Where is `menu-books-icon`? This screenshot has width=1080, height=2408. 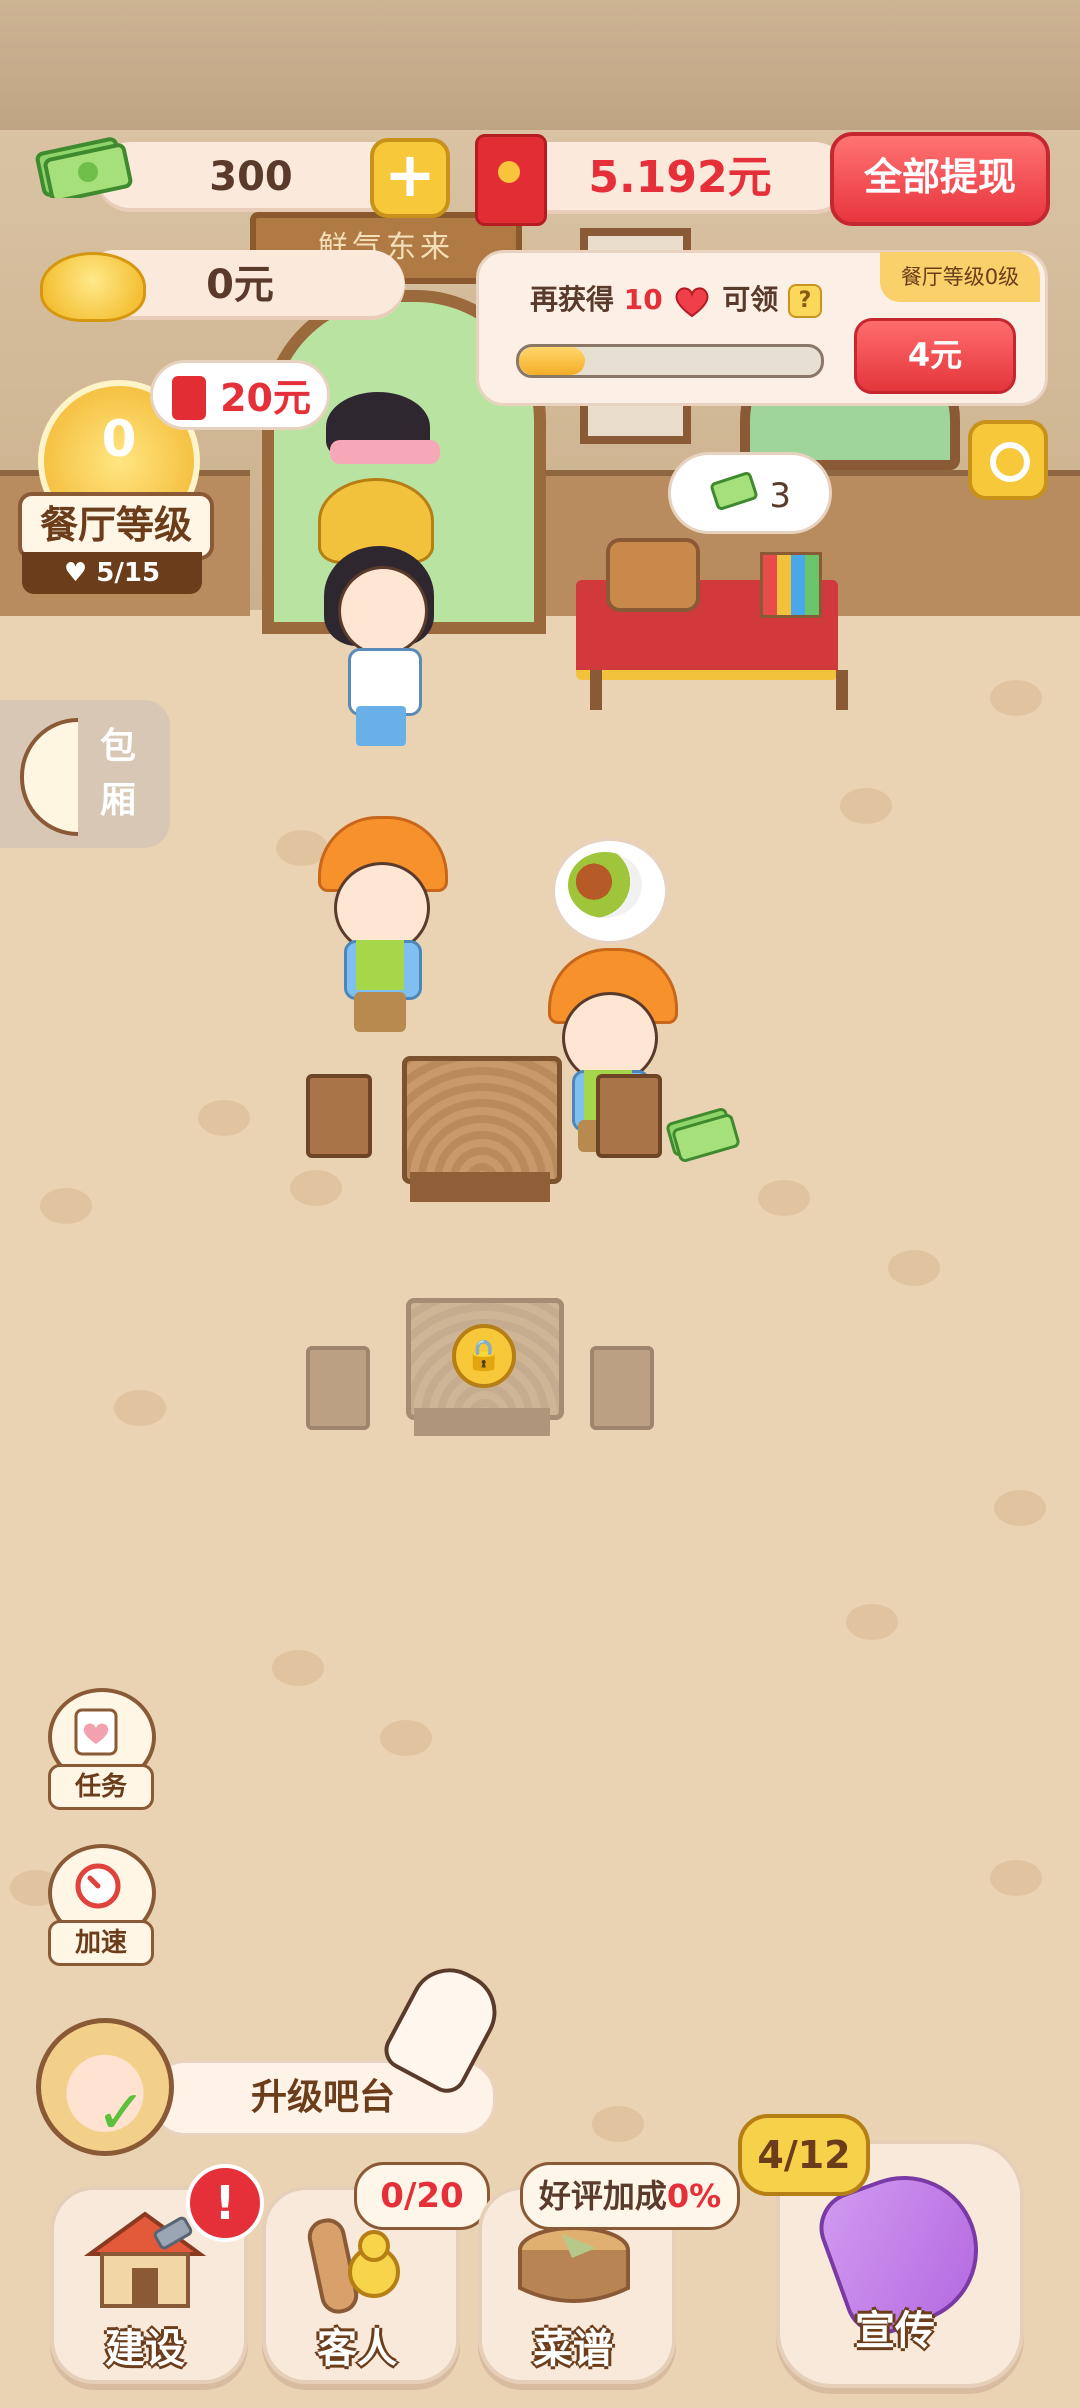 menu-books-icon is located at coordinates (791, 585).